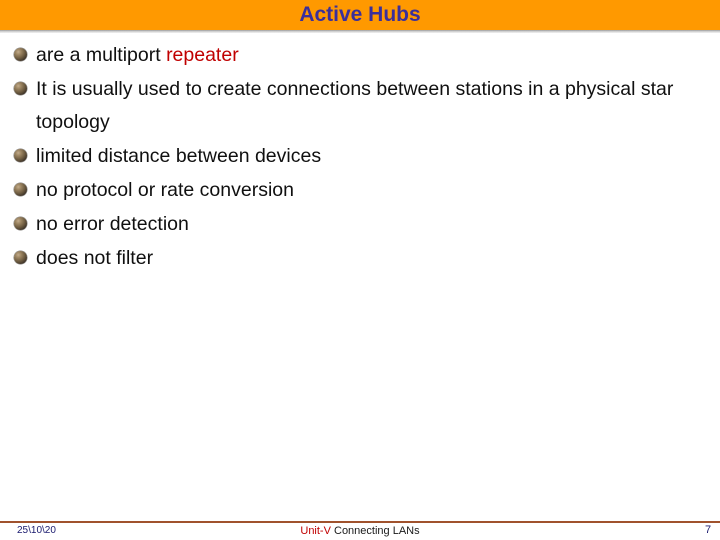  What do you see at coordinates (708, 530) in the screenshot?
I see `footer-page-number: 7` at bounding box center [708, 530].